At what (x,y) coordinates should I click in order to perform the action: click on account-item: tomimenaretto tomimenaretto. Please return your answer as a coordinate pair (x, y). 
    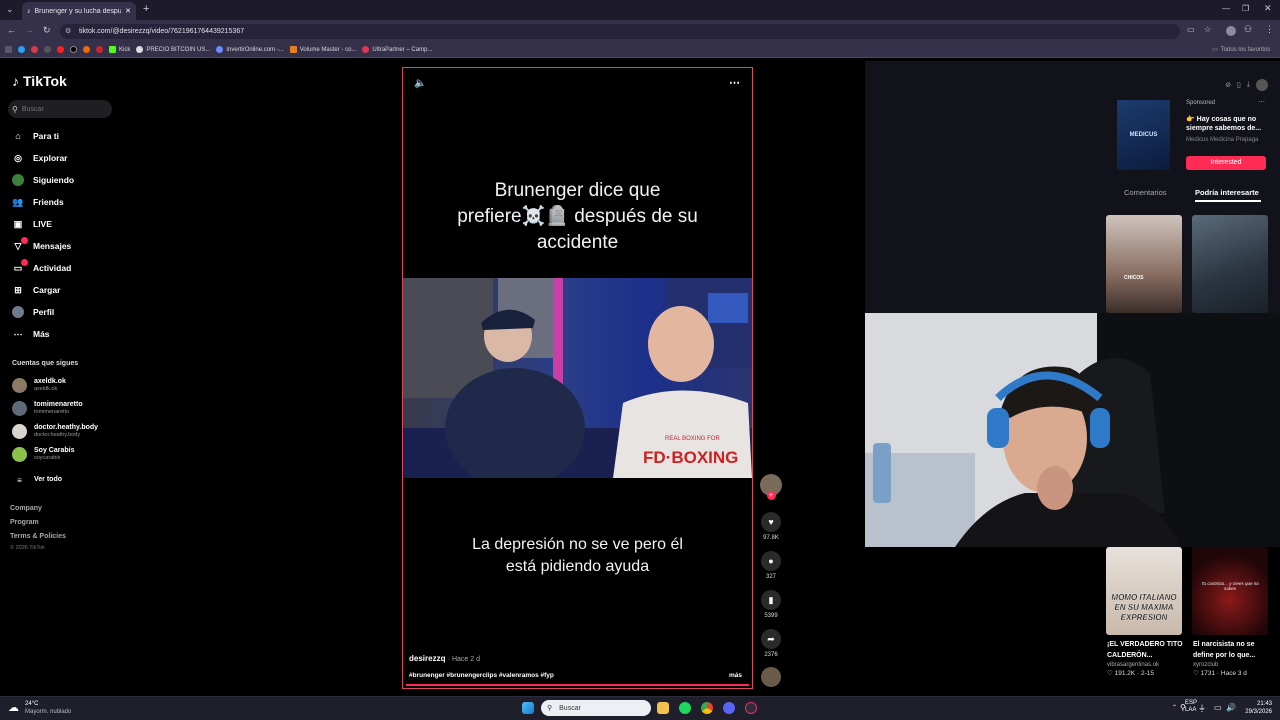
    Looking at the image, I should click on (67, 408).